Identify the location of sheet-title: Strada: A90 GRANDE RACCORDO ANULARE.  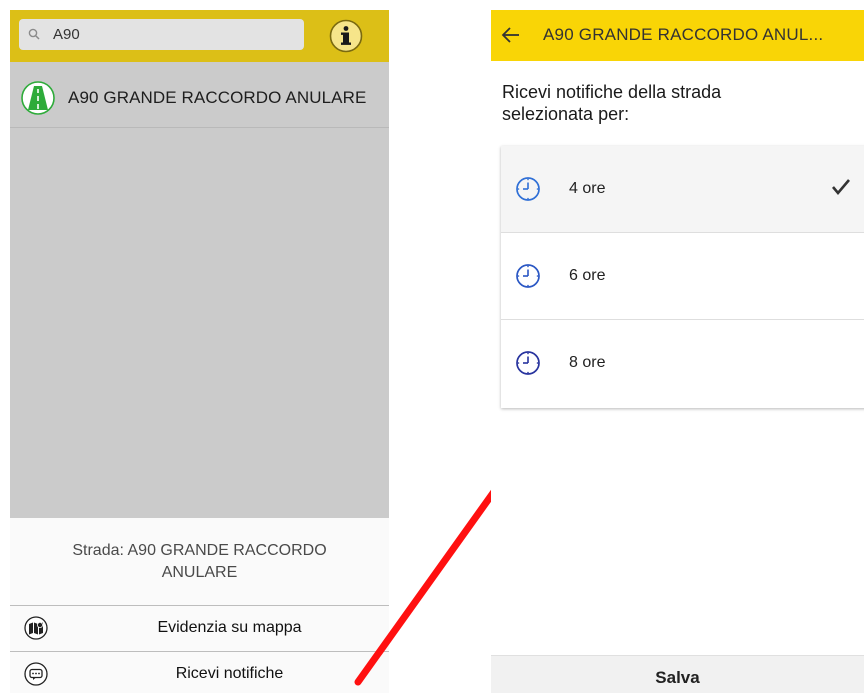
(199, 562).